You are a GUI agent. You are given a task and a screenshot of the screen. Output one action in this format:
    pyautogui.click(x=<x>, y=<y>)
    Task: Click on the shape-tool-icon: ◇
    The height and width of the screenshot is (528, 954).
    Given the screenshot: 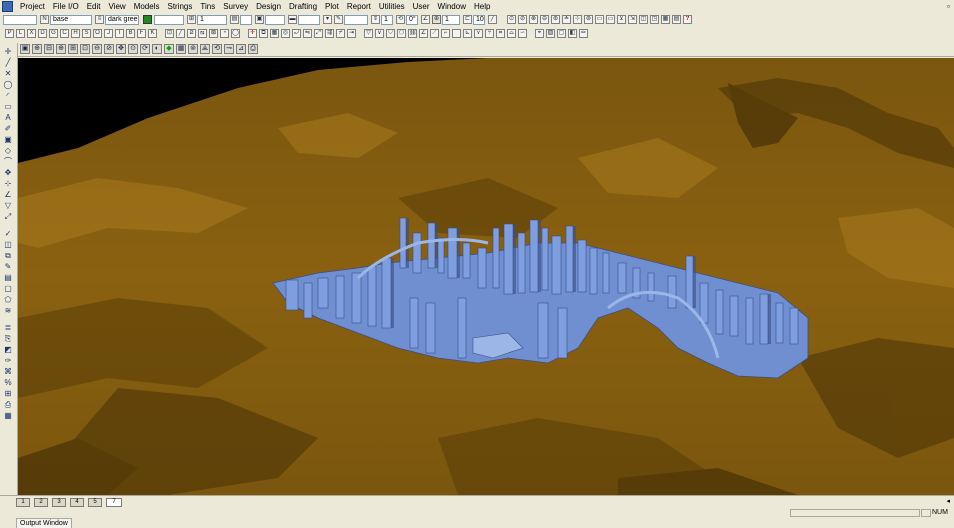 What is the action you would take?
    pyautogui.click(x=8, y=150)
    